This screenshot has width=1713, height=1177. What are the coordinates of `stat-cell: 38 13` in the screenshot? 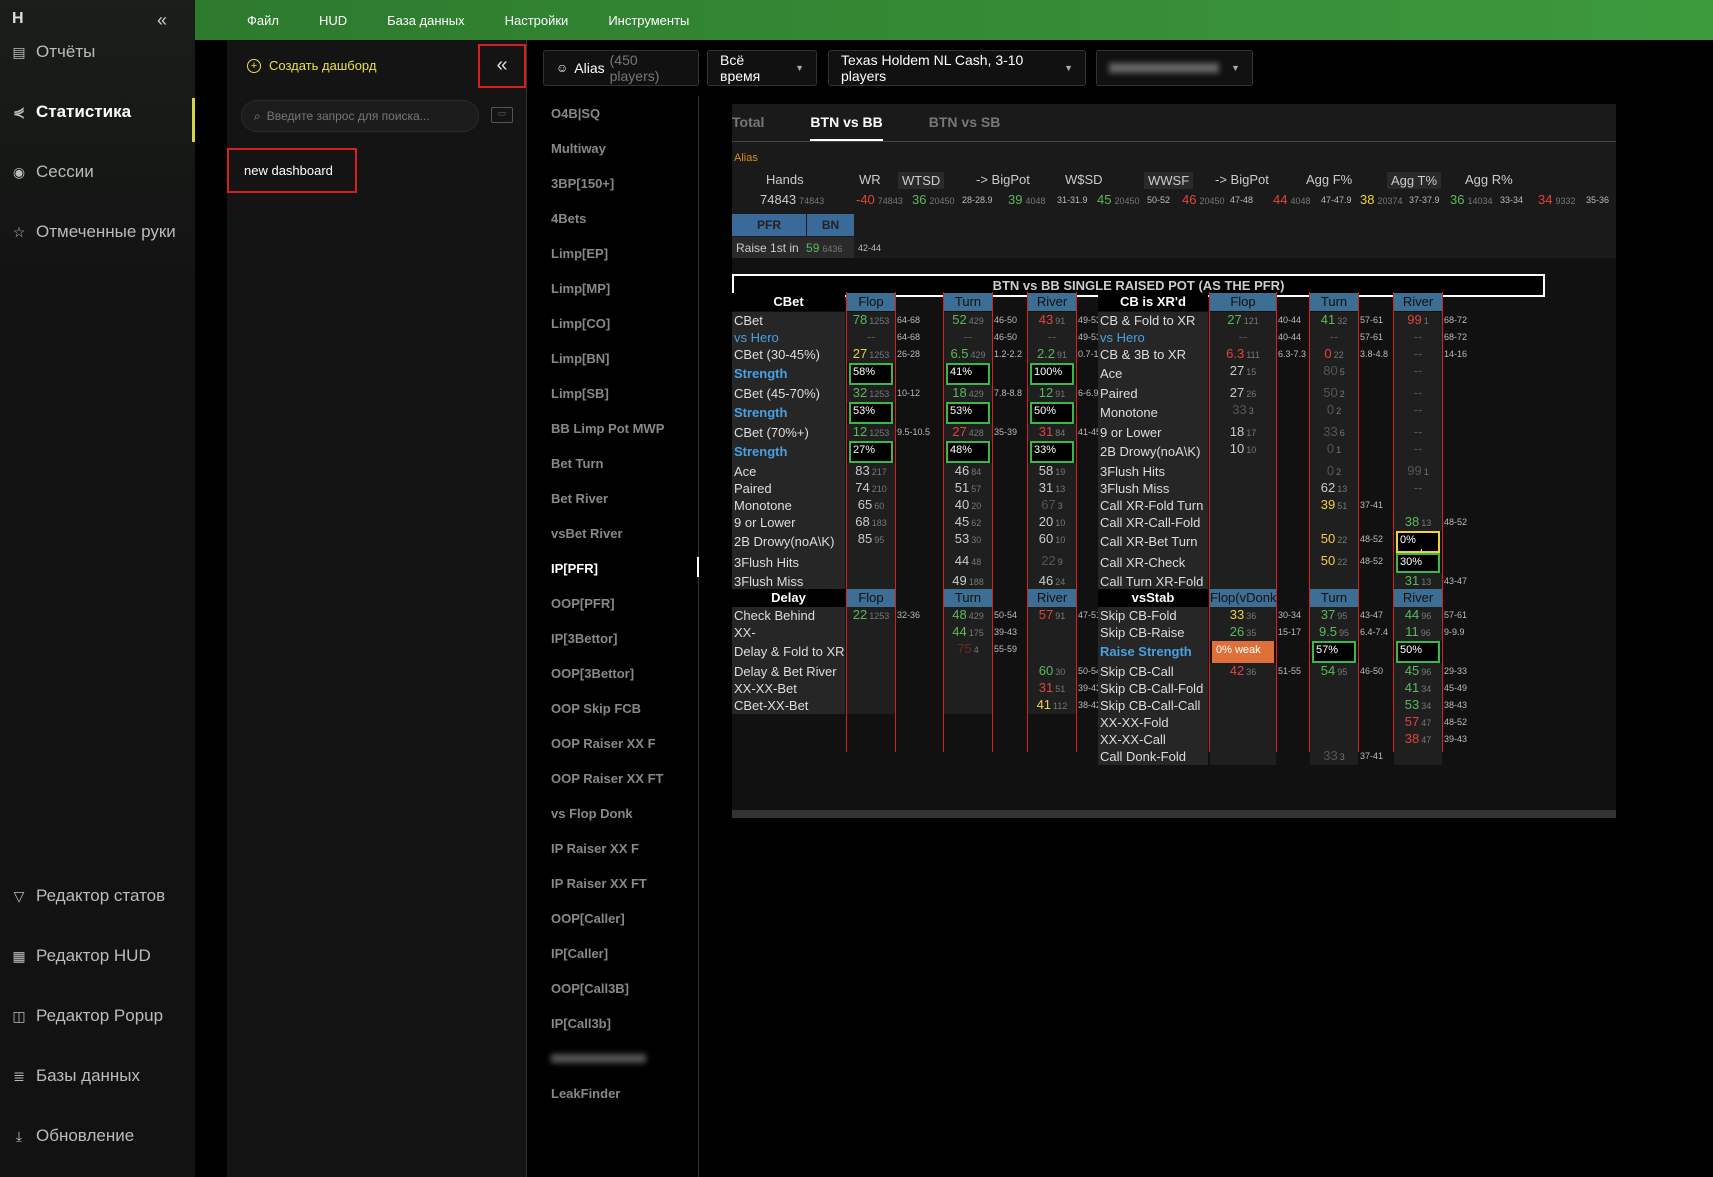 It's located at (1418, 522).